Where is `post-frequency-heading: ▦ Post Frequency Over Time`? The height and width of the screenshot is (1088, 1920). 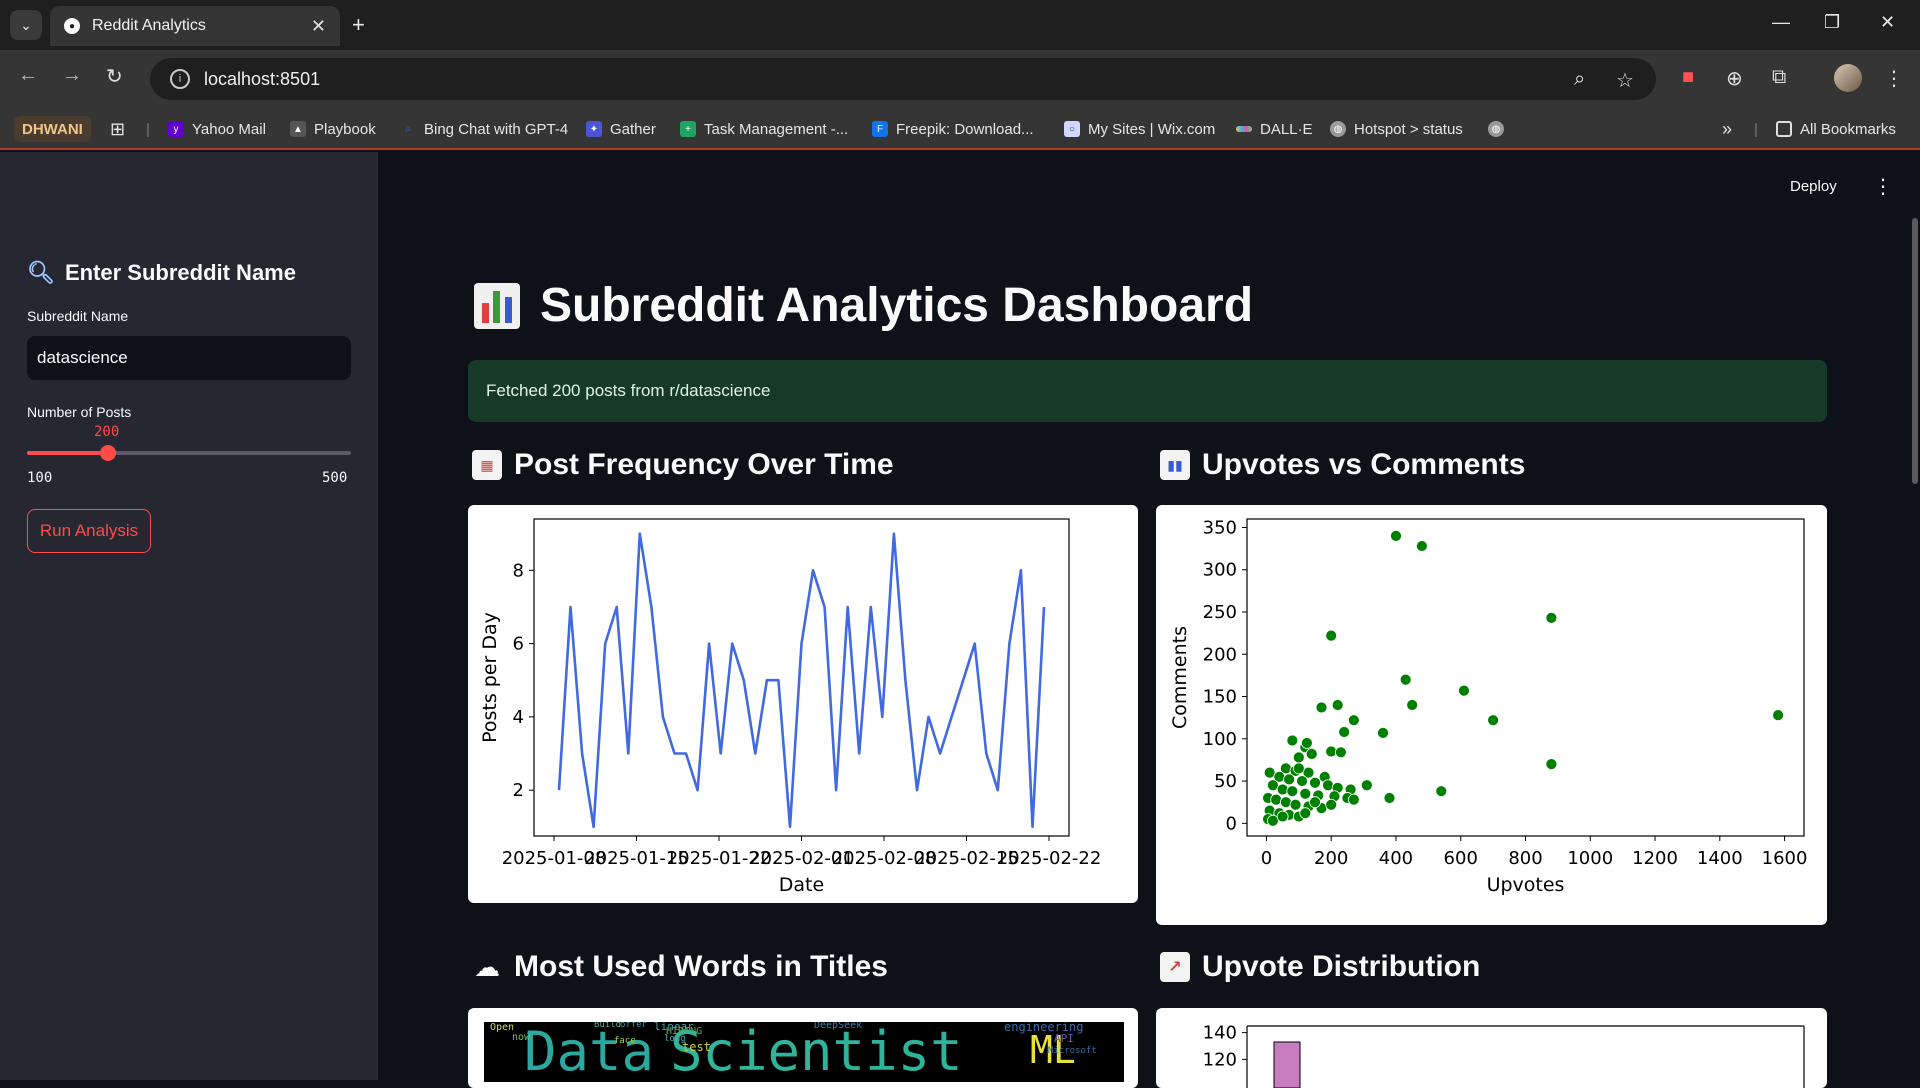 post-frequency-heading: ▦ Post Frequency Over Time is located at coordinates (683, 465).